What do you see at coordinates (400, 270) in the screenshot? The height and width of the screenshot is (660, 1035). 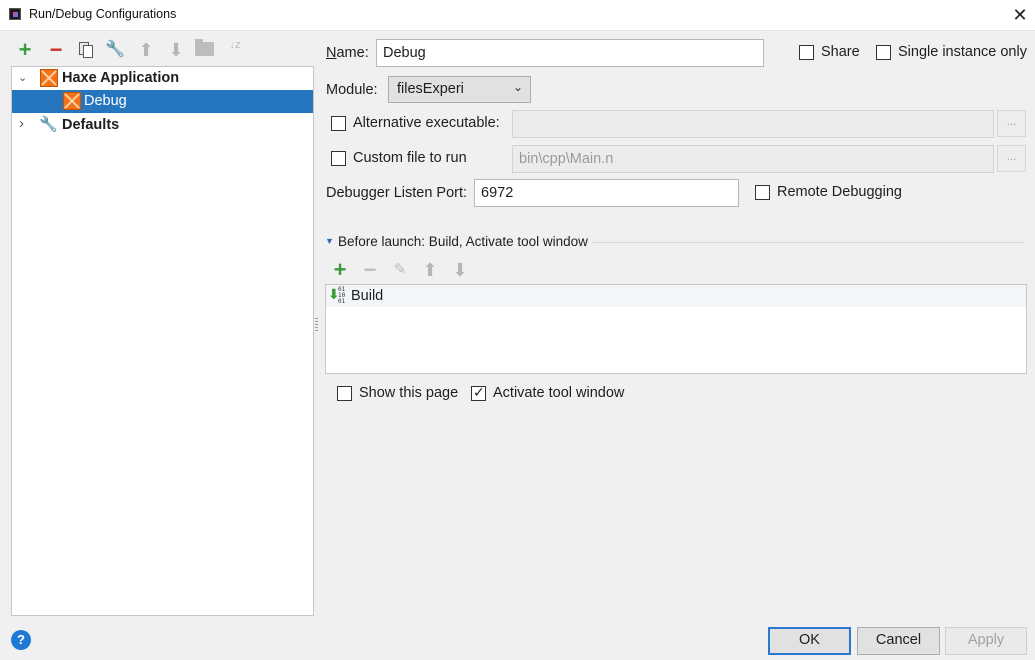 I see `edit-task-icon: ✎` at bounding box center [400, 270].